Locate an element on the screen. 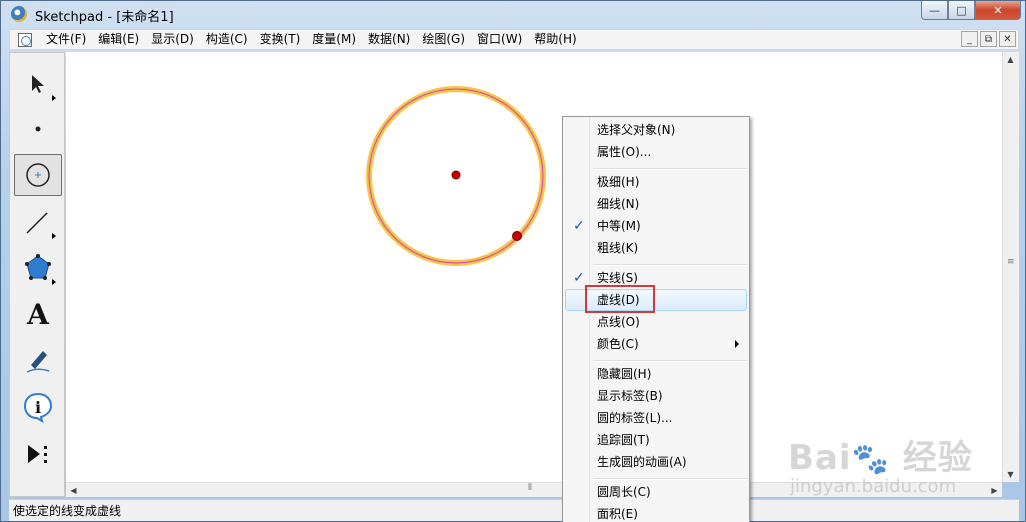  doc-close-button: ✕ is located at coordinates (1007, 39).